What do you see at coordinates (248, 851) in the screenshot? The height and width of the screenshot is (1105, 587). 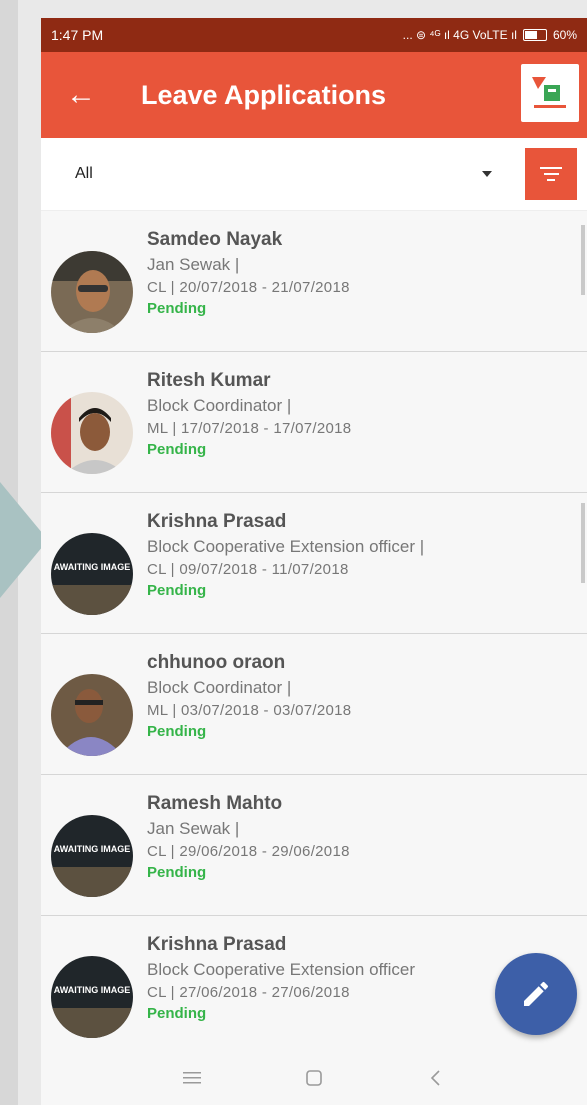 I see `leave-dates: CL | 29/06/2018 - 29/06/2018` at bounding box center [248, 851].